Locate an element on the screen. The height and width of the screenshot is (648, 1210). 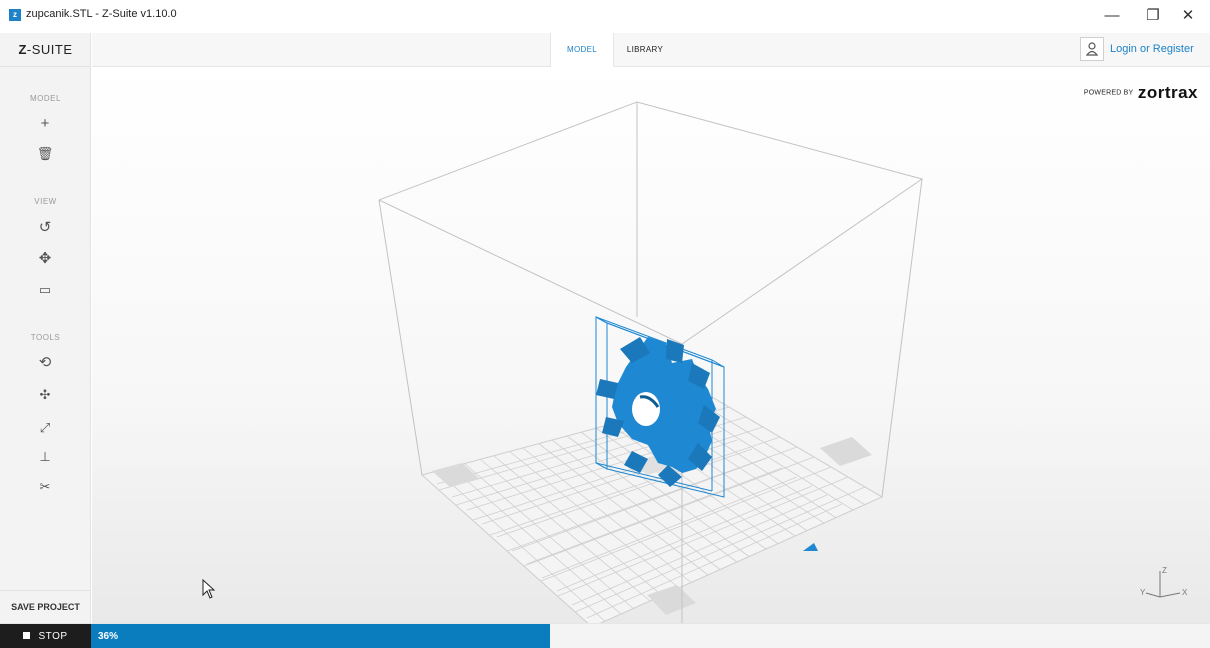
app-logo-icon: z is located at coordinates (15, 15).